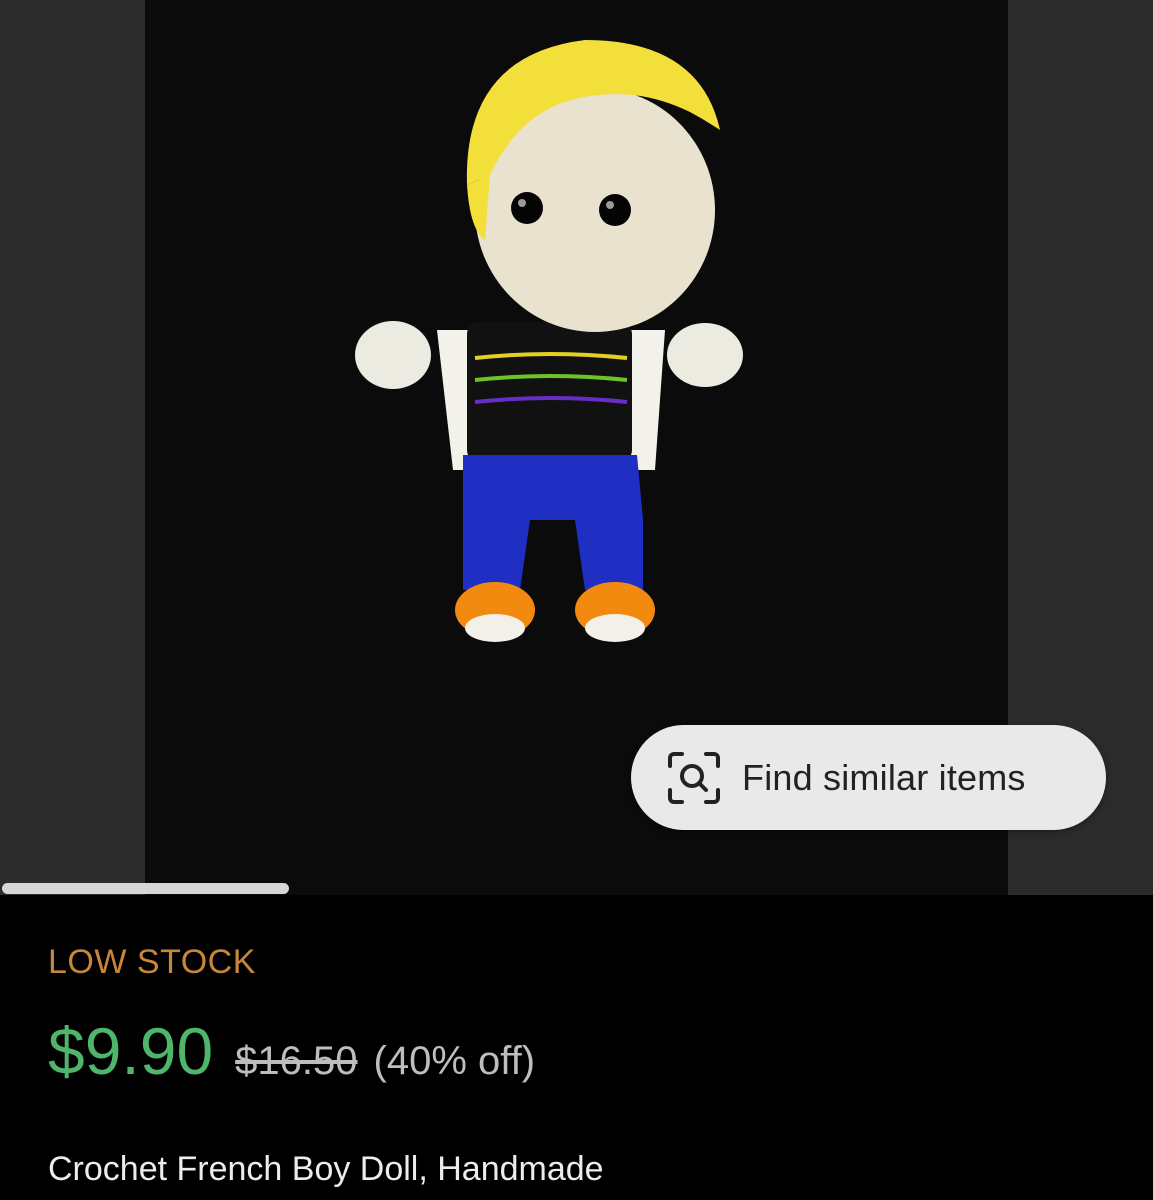 The height and width of the screenshot is (1200, 1153). Describe the element at coordinates (694, 778) in the screenshot. I see `visual-search-icon` at that location.